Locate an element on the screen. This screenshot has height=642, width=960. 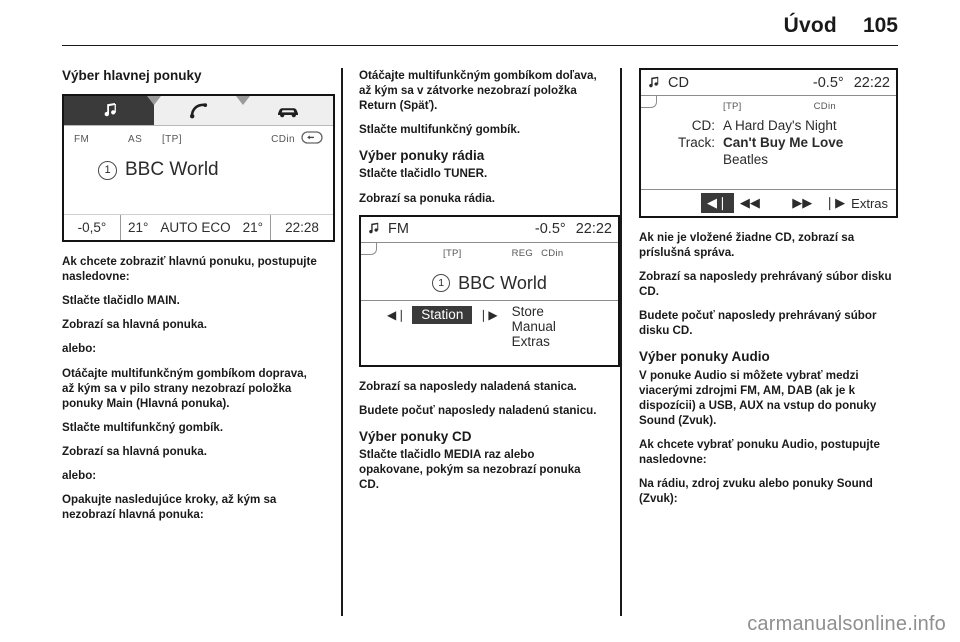
audio-tab is located at coordinates (112, 111).